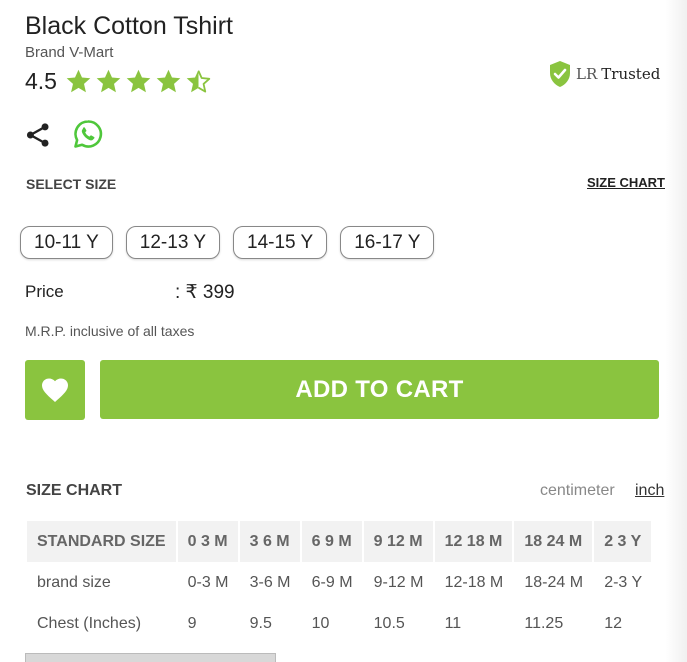 The image size is (687, 662). What do you see at coordinates (379, 389) in the screenshot?
I see `add-to-cart-button: ADD TO CART` at bounding box center [379, 389].